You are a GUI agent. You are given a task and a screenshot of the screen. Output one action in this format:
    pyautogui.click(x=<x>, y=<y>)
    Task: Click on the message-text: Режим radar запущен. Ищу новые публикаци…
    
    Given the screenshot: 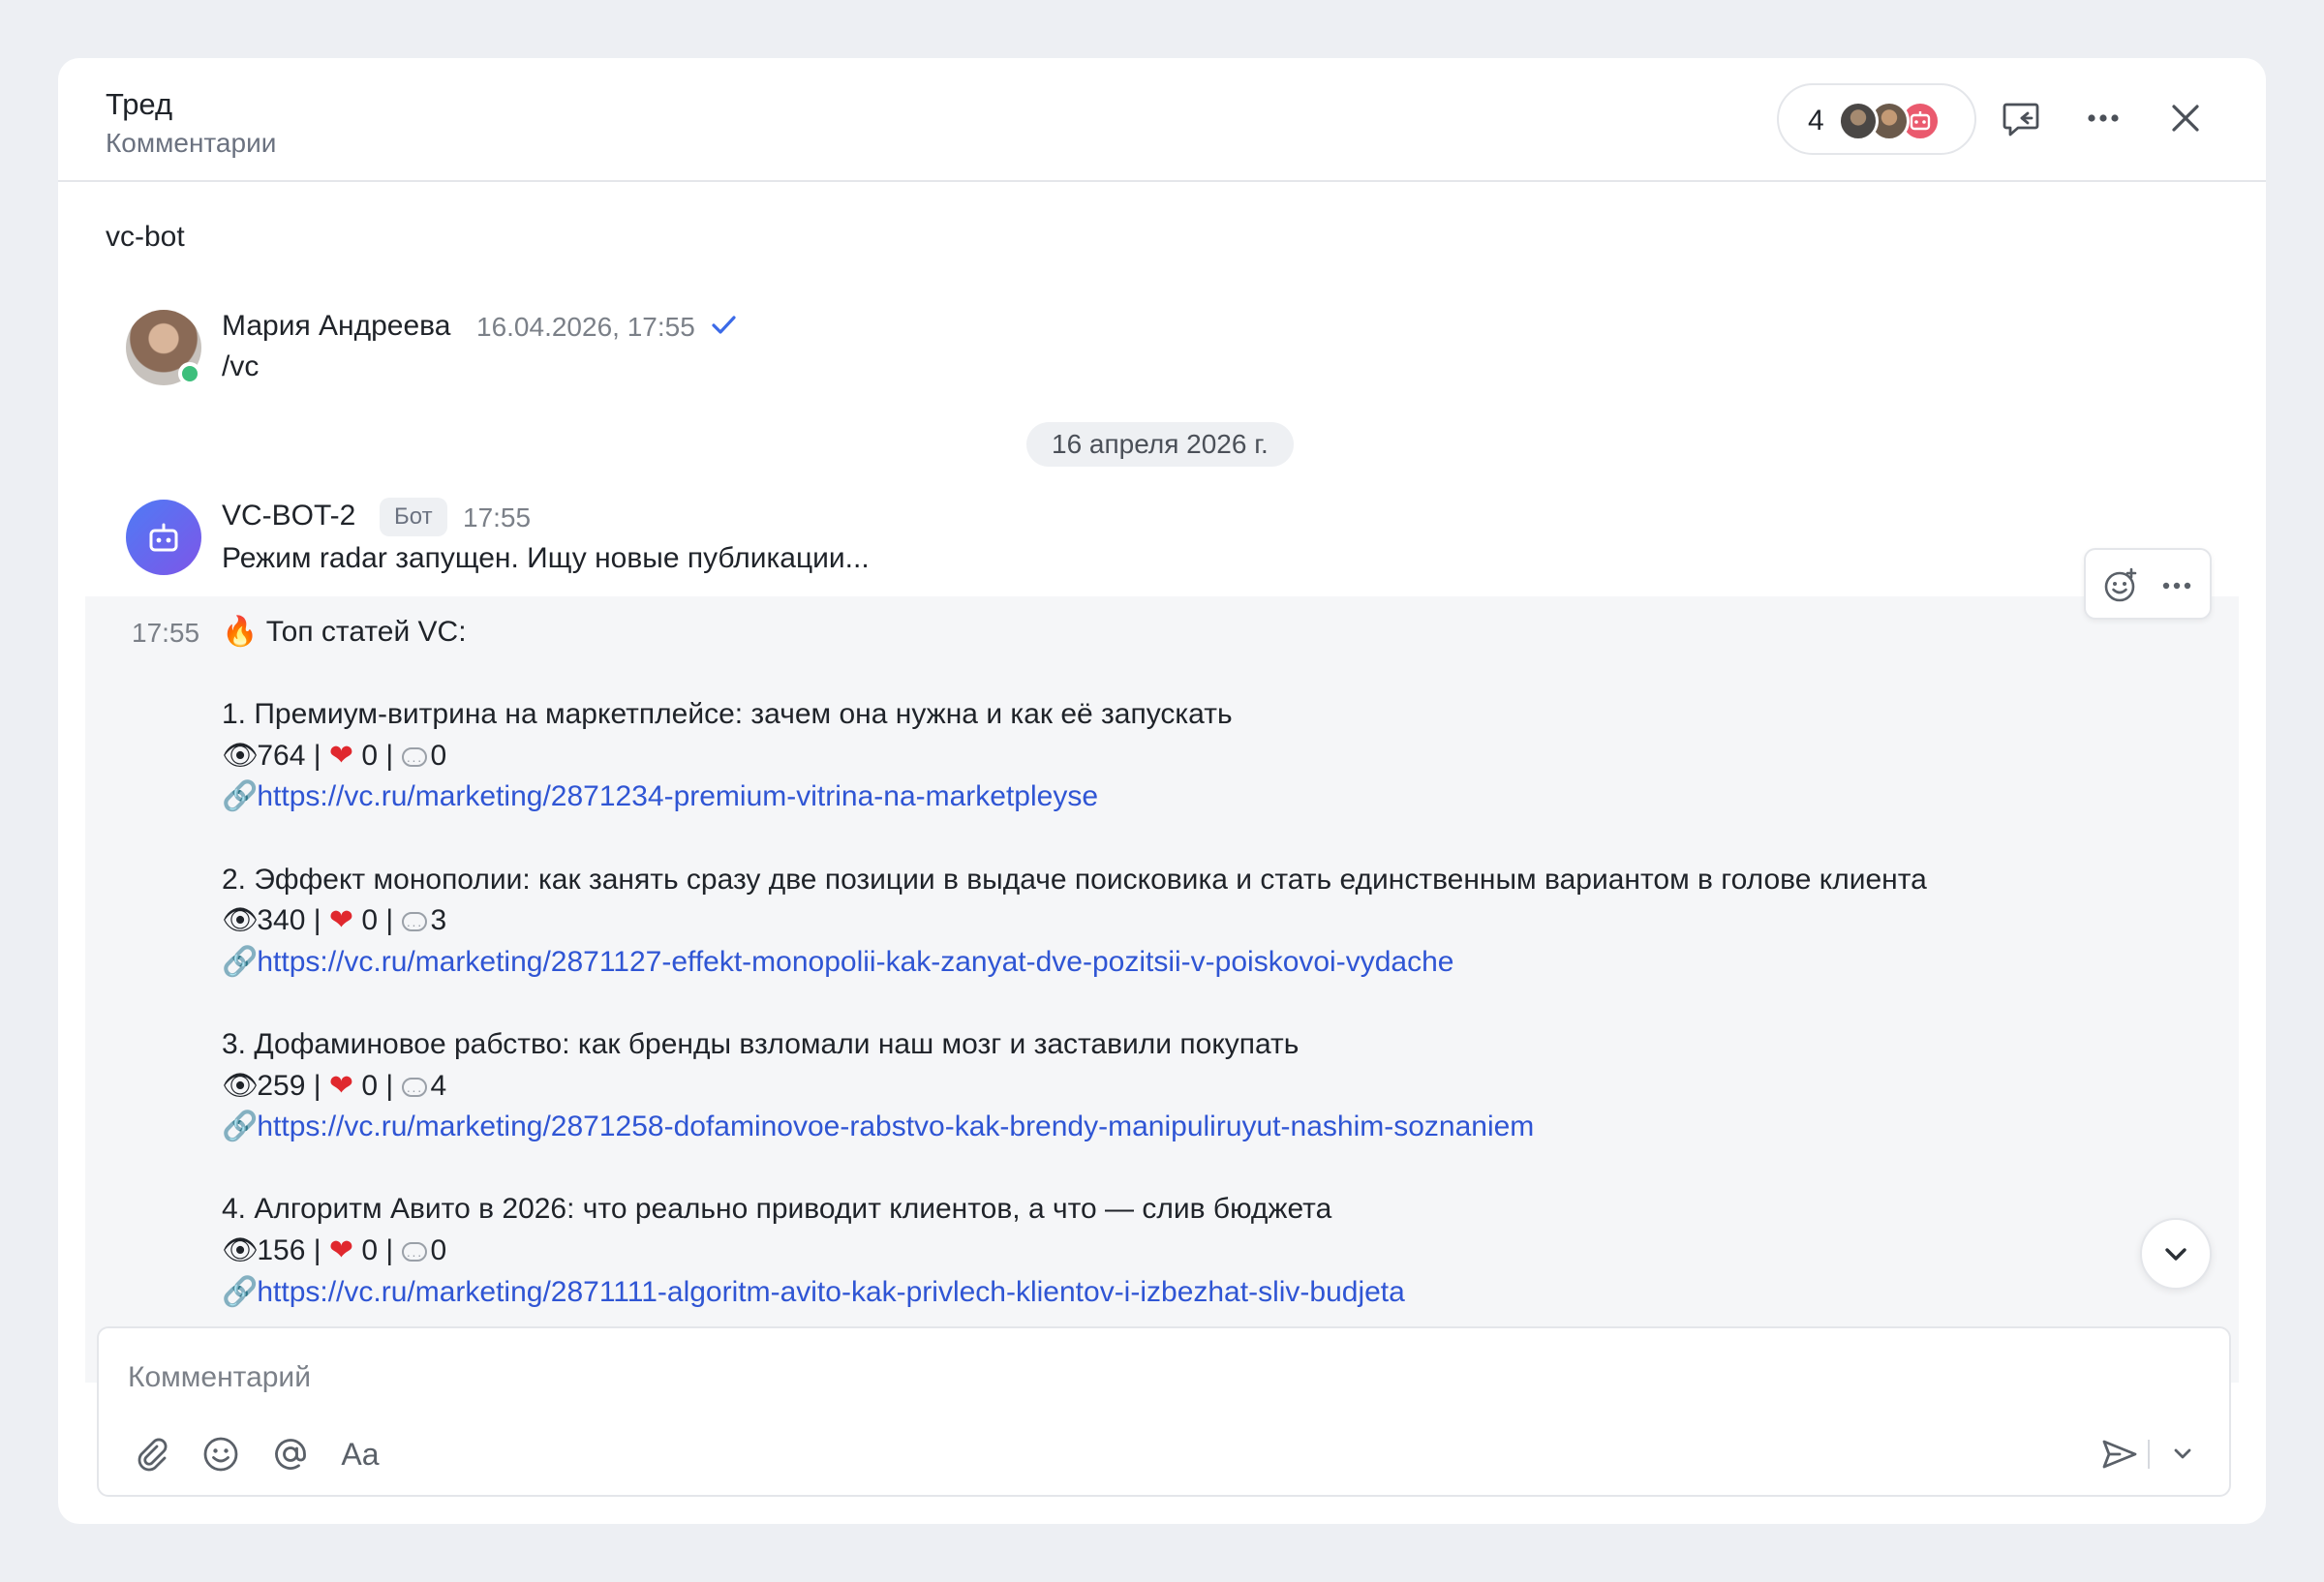 What is the action you would take?
    pyautogui.click(x=546, y=558)
    